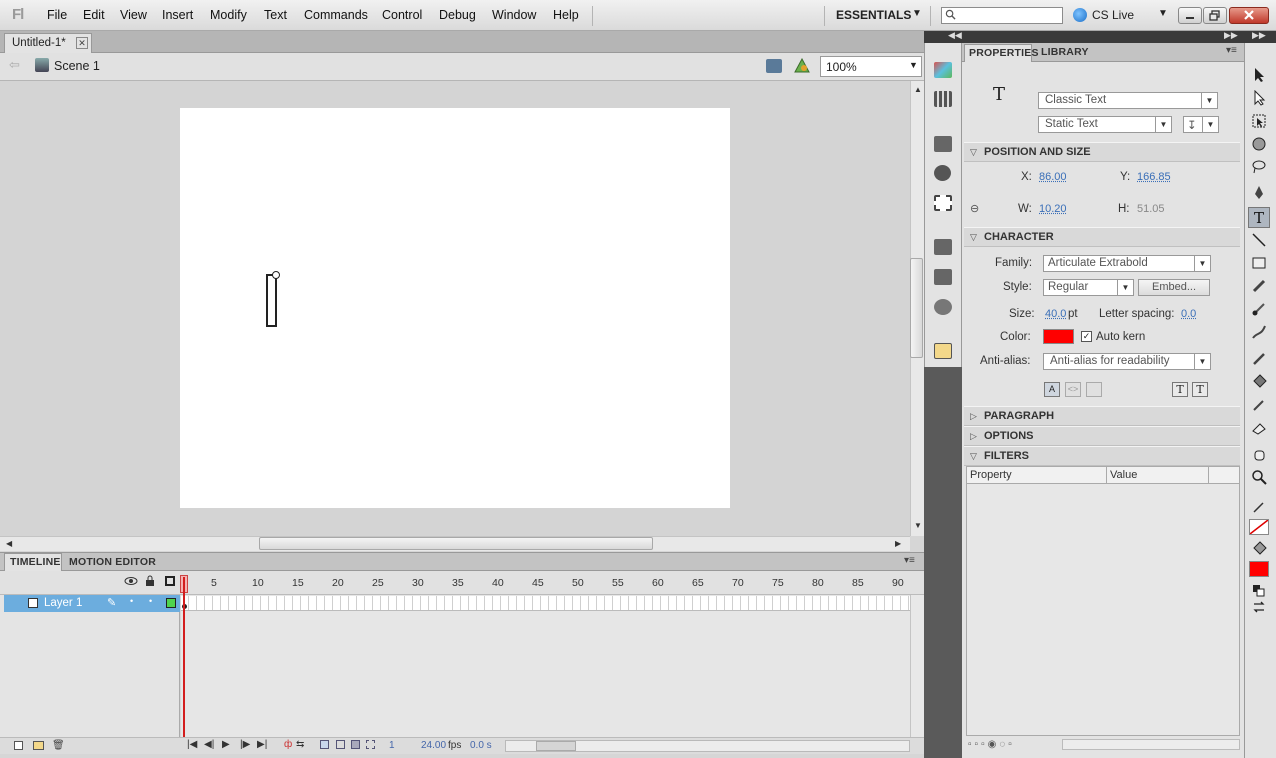 Image resolution: width=1276 pixels, height=758 pixels. Describe the element at coordinates (1259, 359) in the screenshot. I see `bone-tool-icon` at that location.